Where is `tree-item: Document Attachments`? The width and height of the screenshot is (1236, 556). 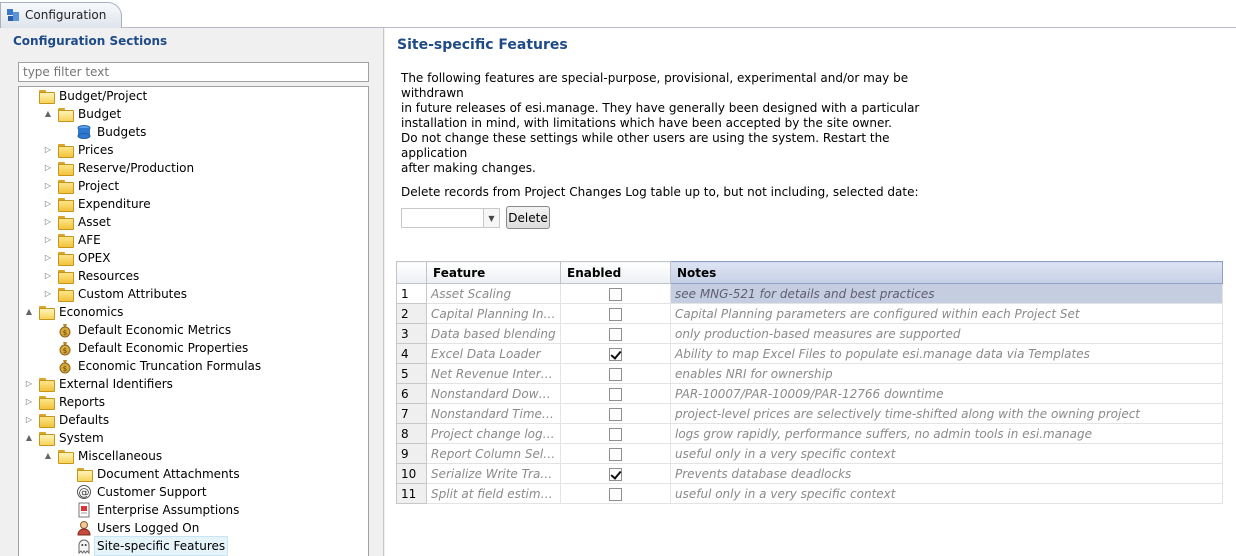 tree-item: Document Attachments is located at coordinates (193, 474).